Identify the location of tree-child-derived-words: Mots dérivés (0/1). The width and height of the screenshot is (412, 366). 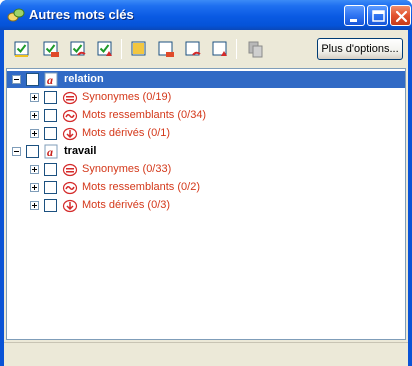
(206, 133).